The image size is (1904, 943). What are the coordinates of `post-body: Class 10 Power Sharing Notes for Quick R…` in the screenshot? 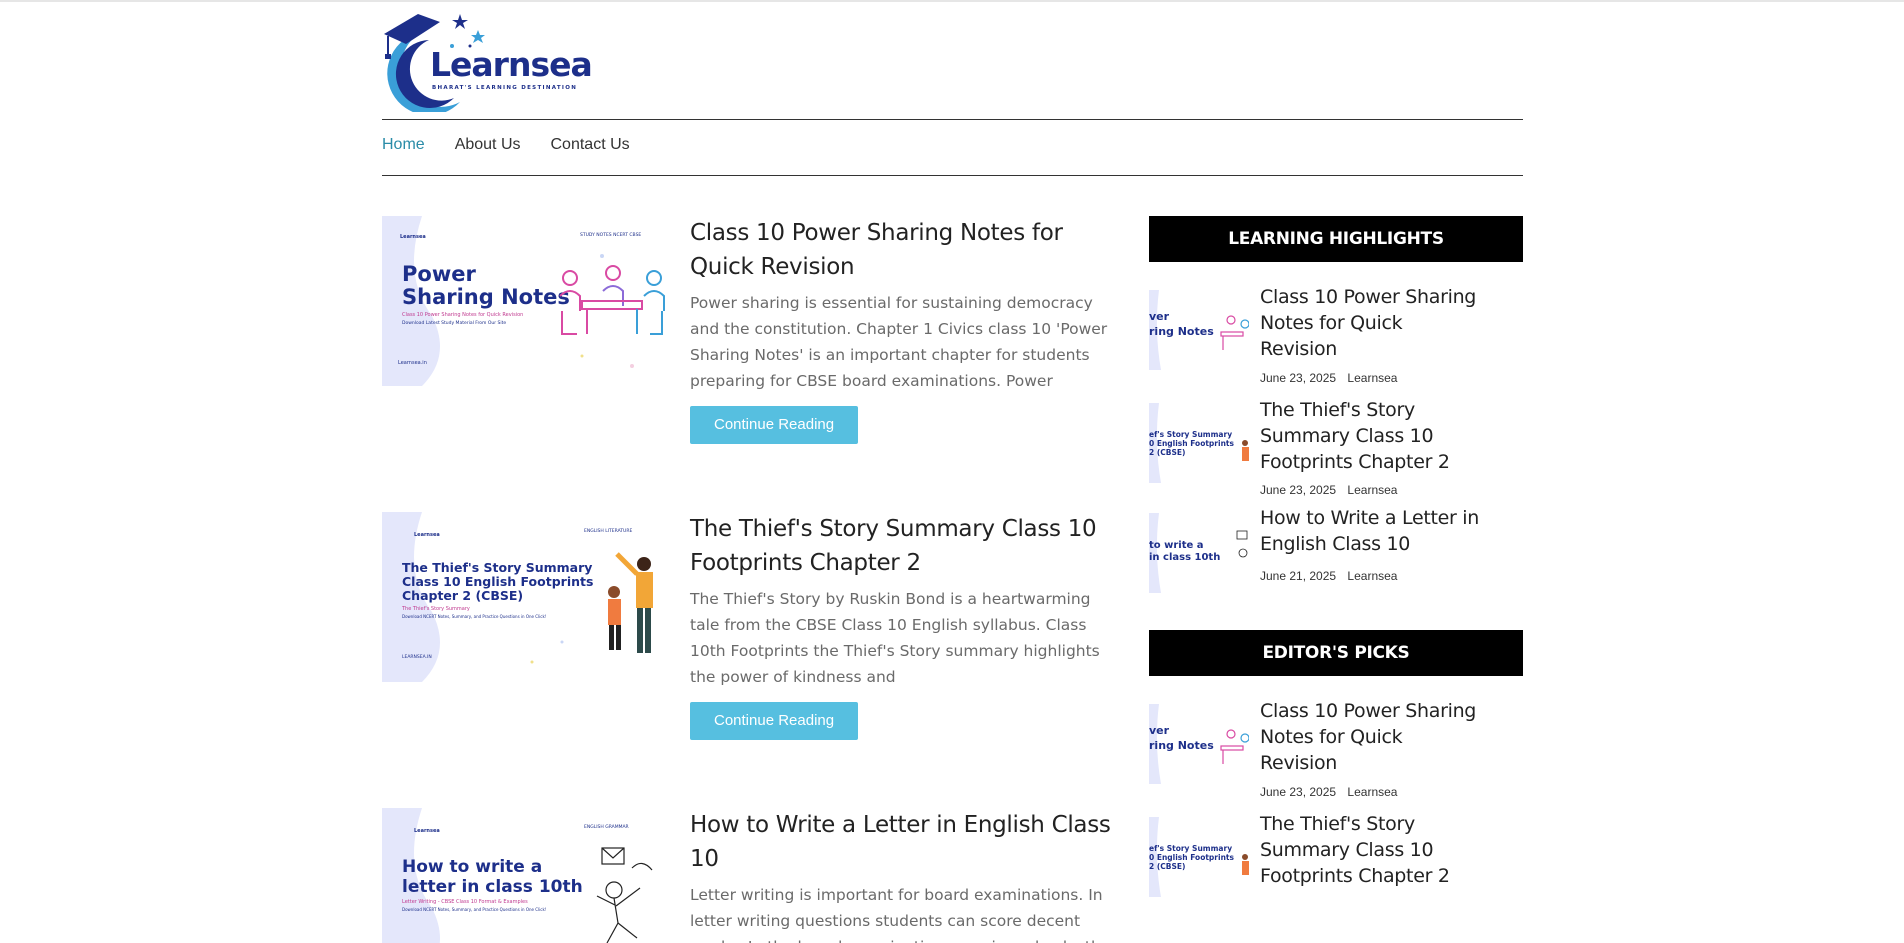 It's located at (906, 330).